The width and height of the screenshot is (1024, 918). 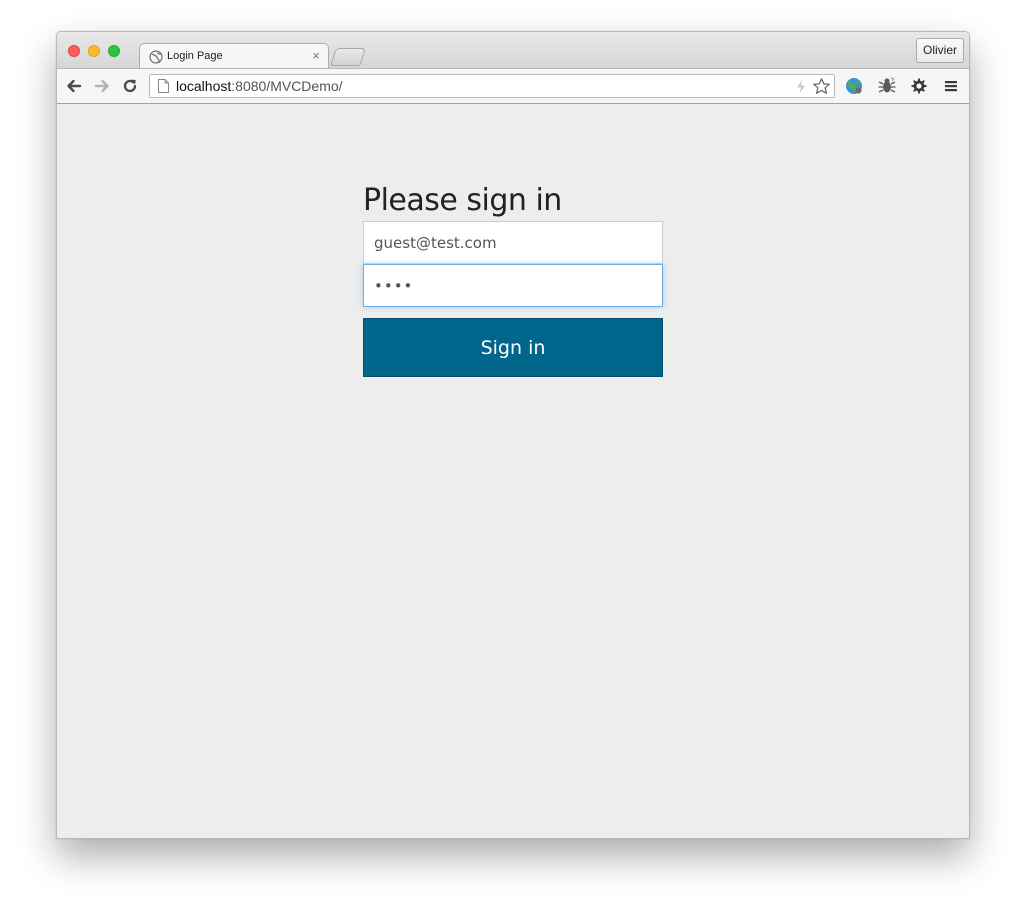 I want to click on star-icon, so click(x=821, y=86).